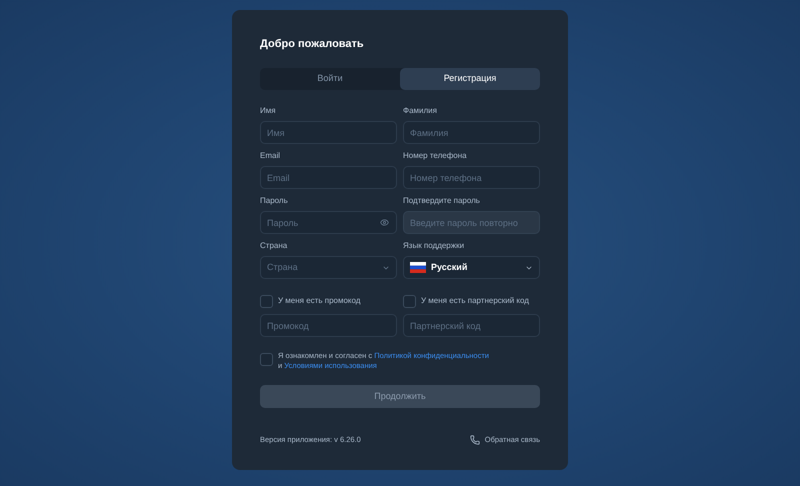 This screenshot has width=800, height=486. What do you see at coordinates (435, 156) in the screenshot?
I see `field-label: Номер телефона` at bounding box center [435, 156].